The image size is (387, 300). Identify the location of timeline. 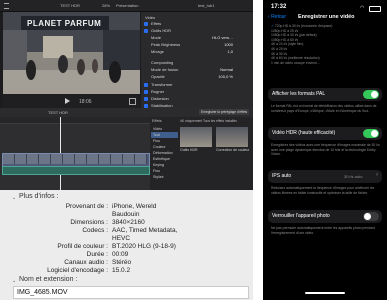
(75, 153).